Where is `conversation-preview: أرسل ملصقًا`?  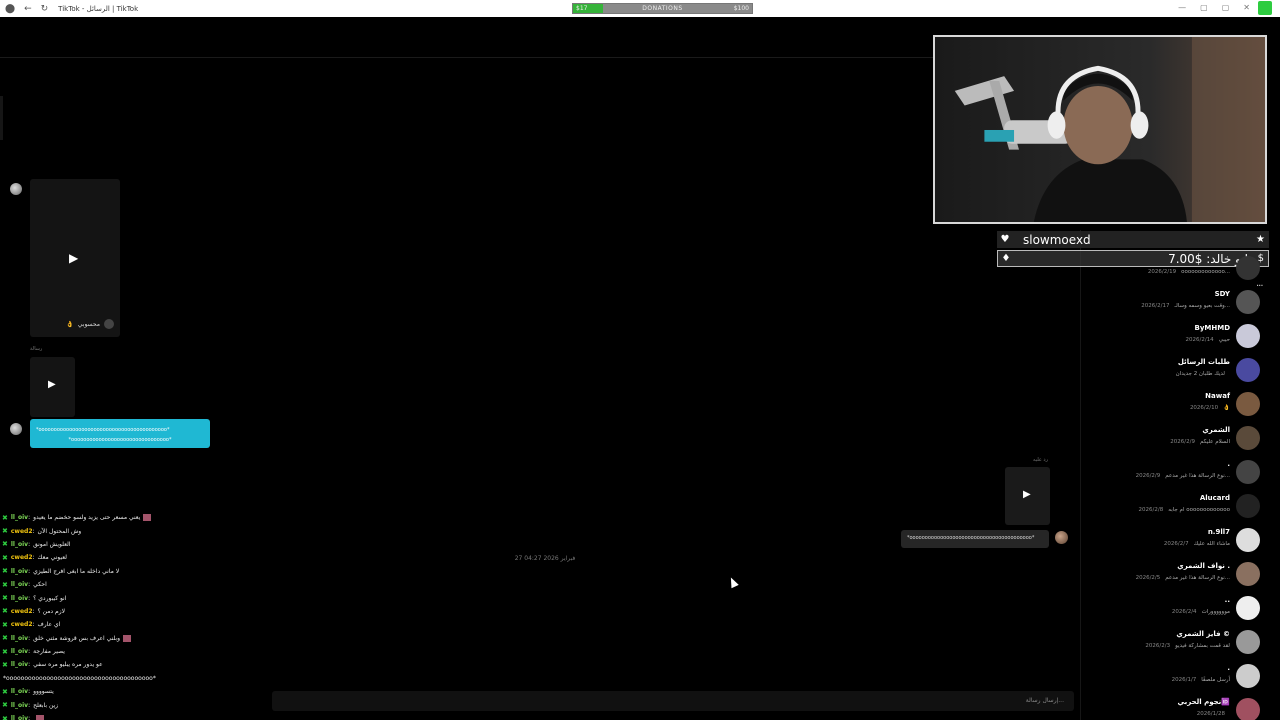 conversation-preview: أرسل ملصقًا is located at coordinates (1215, 680).